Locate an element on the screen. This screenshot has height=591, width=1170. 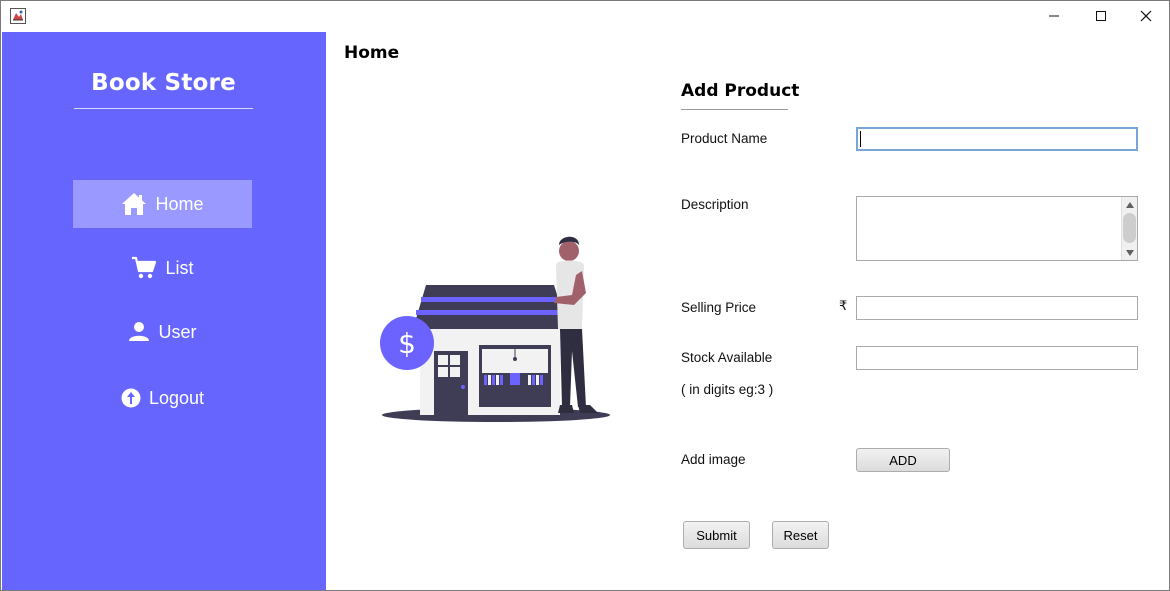
maximize-icon is located at coordinates (1101, 16).